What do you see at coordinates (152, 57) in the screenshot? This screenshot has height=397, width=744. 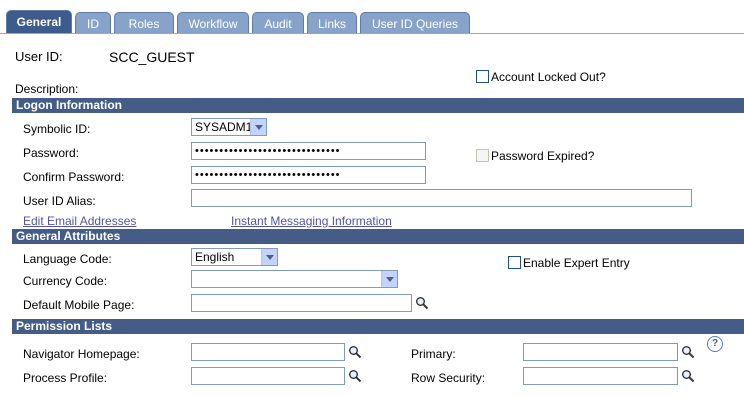 I see `user-id-value: SCC_GUEST` at bounding box center [152, 57].